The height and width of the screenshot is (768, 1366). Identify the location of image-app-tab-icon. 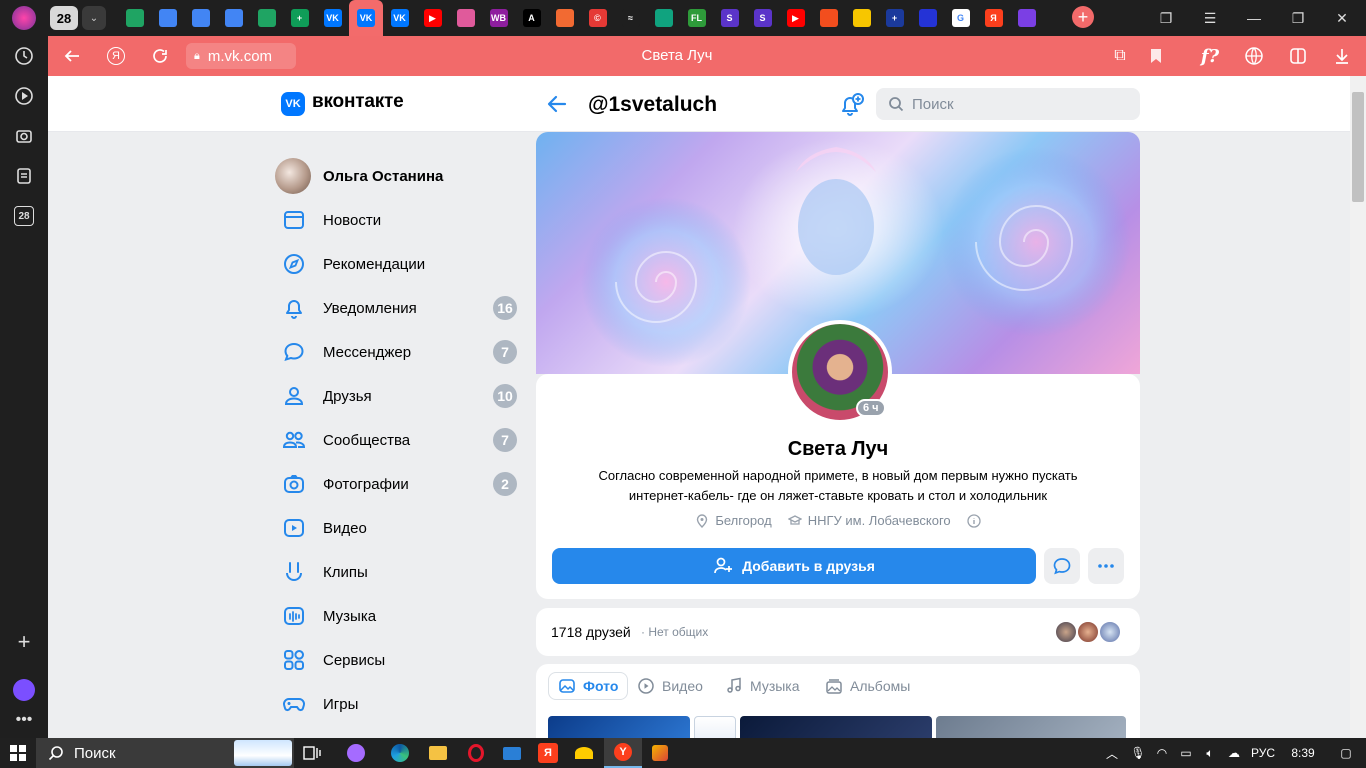
(861, 18).